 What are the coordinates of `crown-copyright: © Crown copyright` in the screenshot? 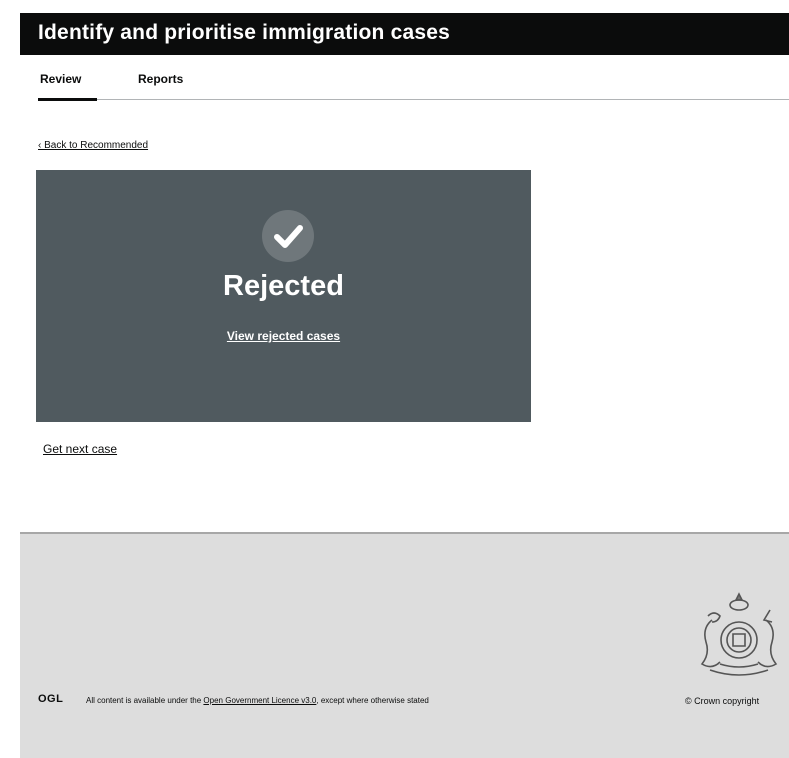 It's located at (722, 701).